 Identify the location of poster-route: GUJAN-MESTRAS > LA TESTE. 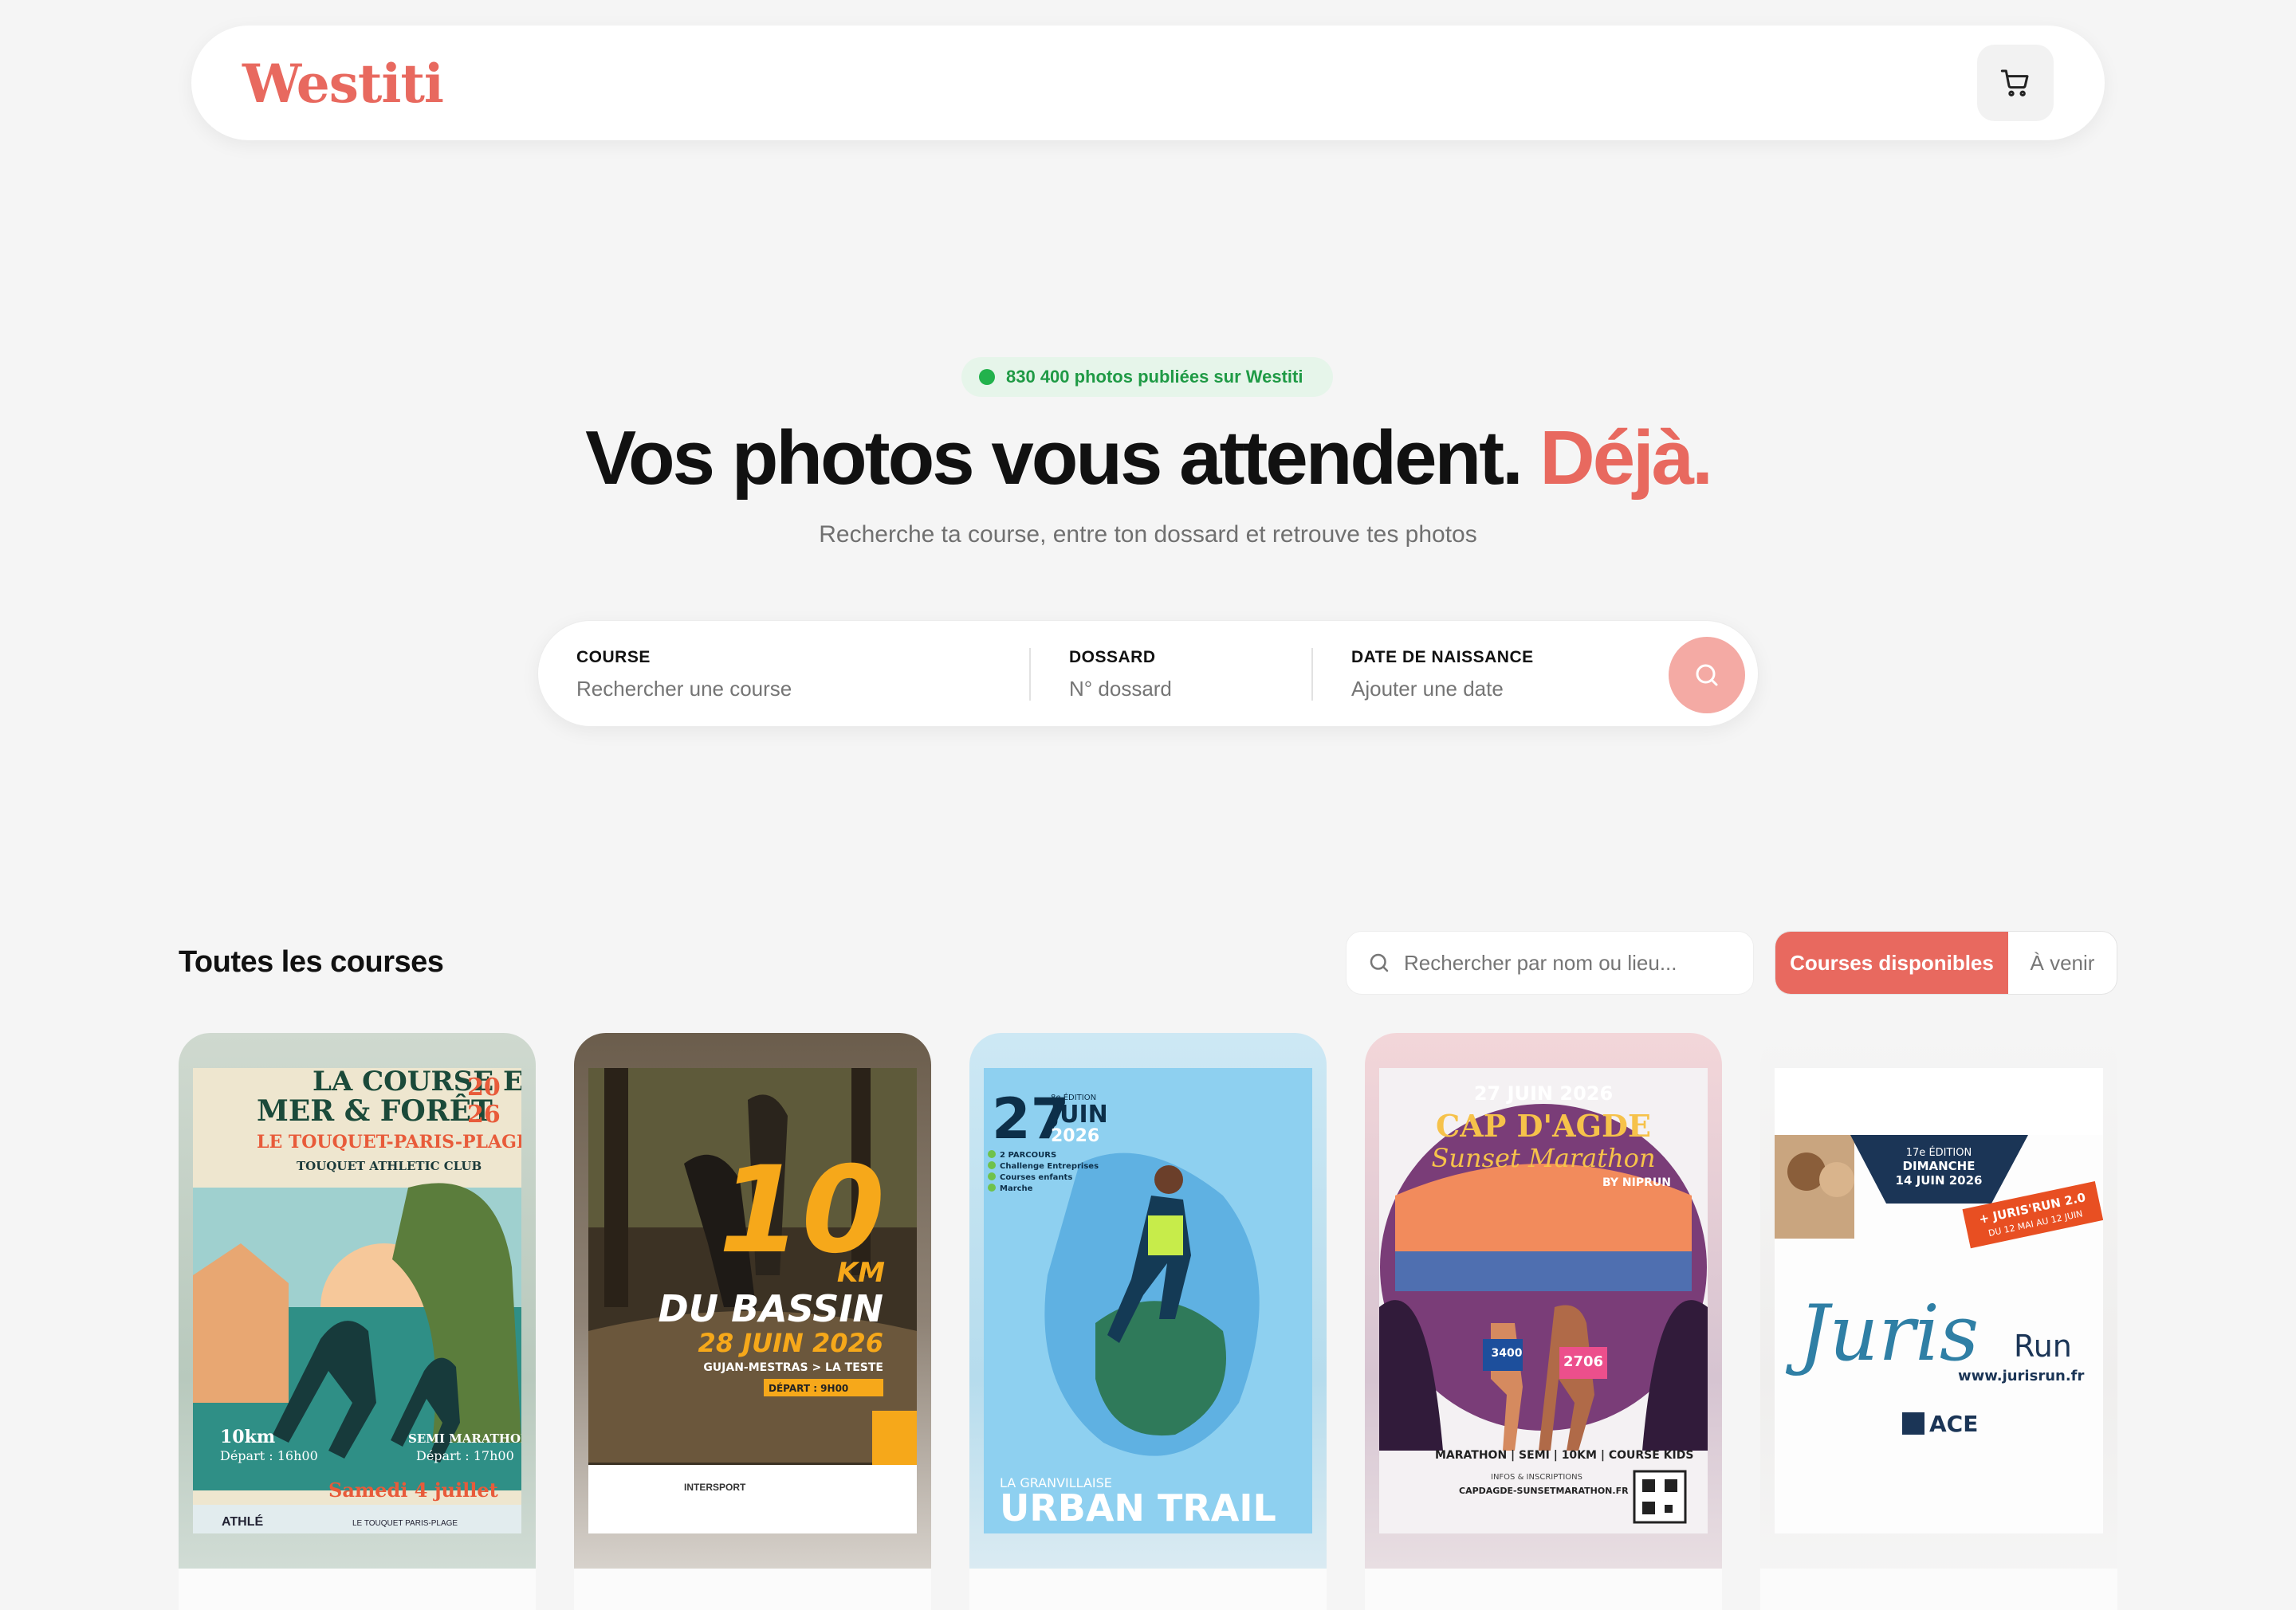
(793, 1367).